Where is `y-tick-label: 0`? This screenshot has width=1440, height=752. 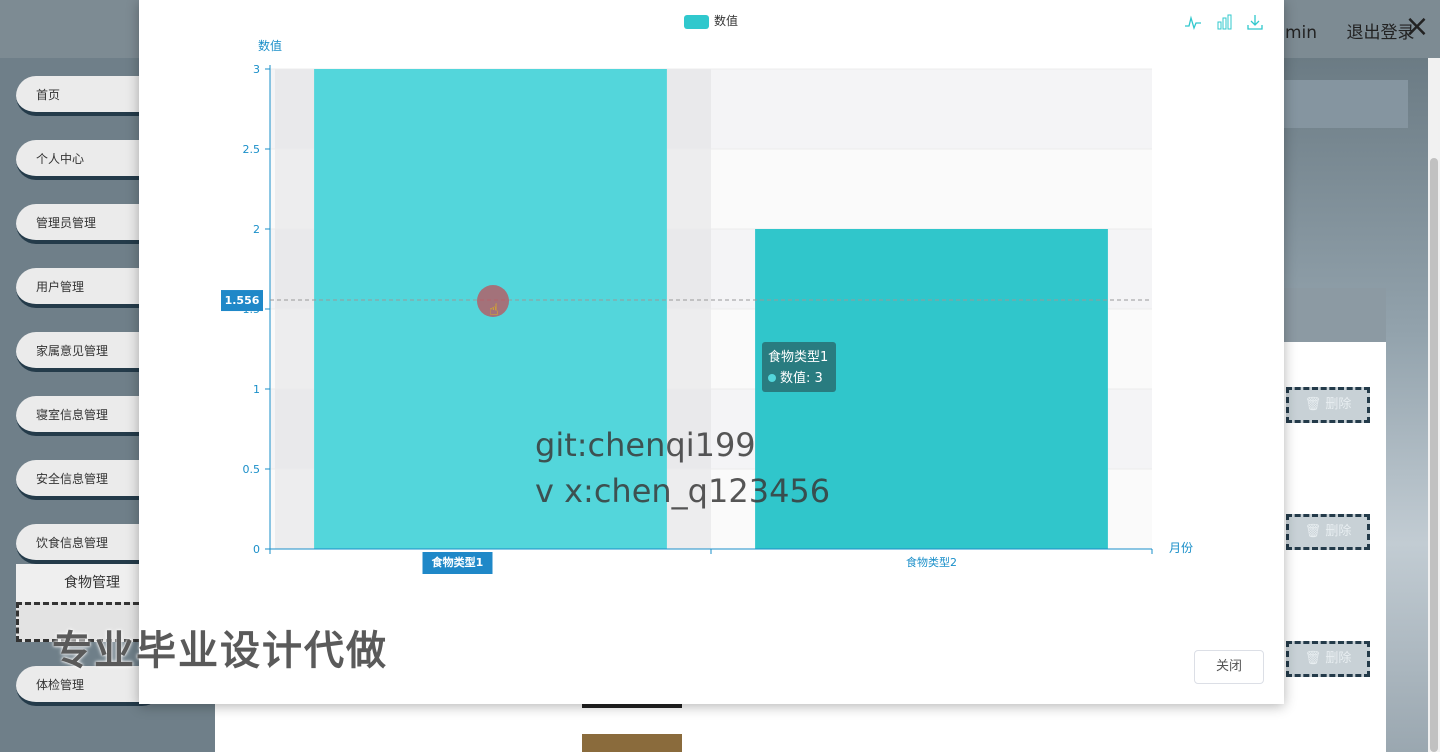
y-tick-label: 0 is located at coordinates (256, 549).